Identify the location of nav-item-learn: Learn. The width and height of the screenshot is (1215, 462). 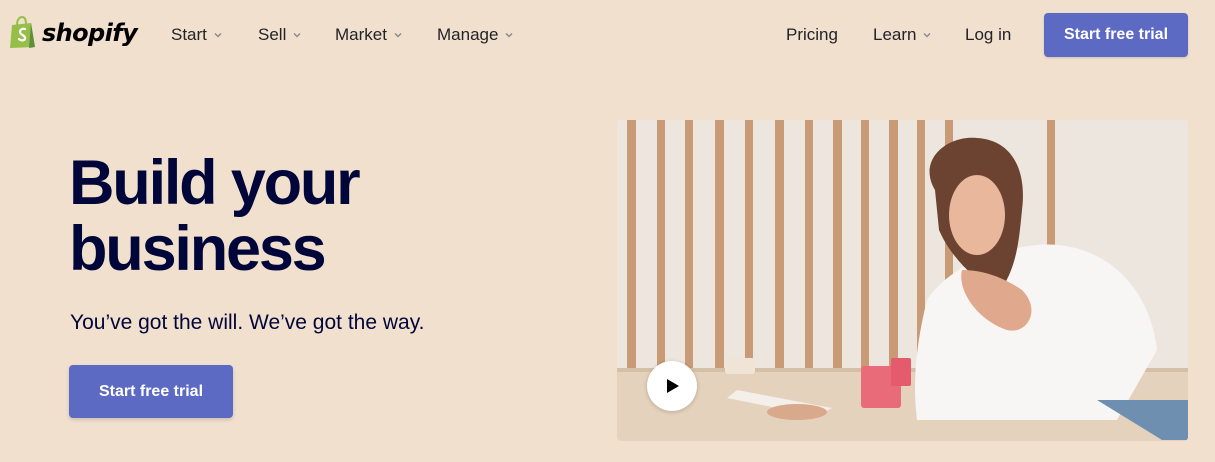
(903, 35).